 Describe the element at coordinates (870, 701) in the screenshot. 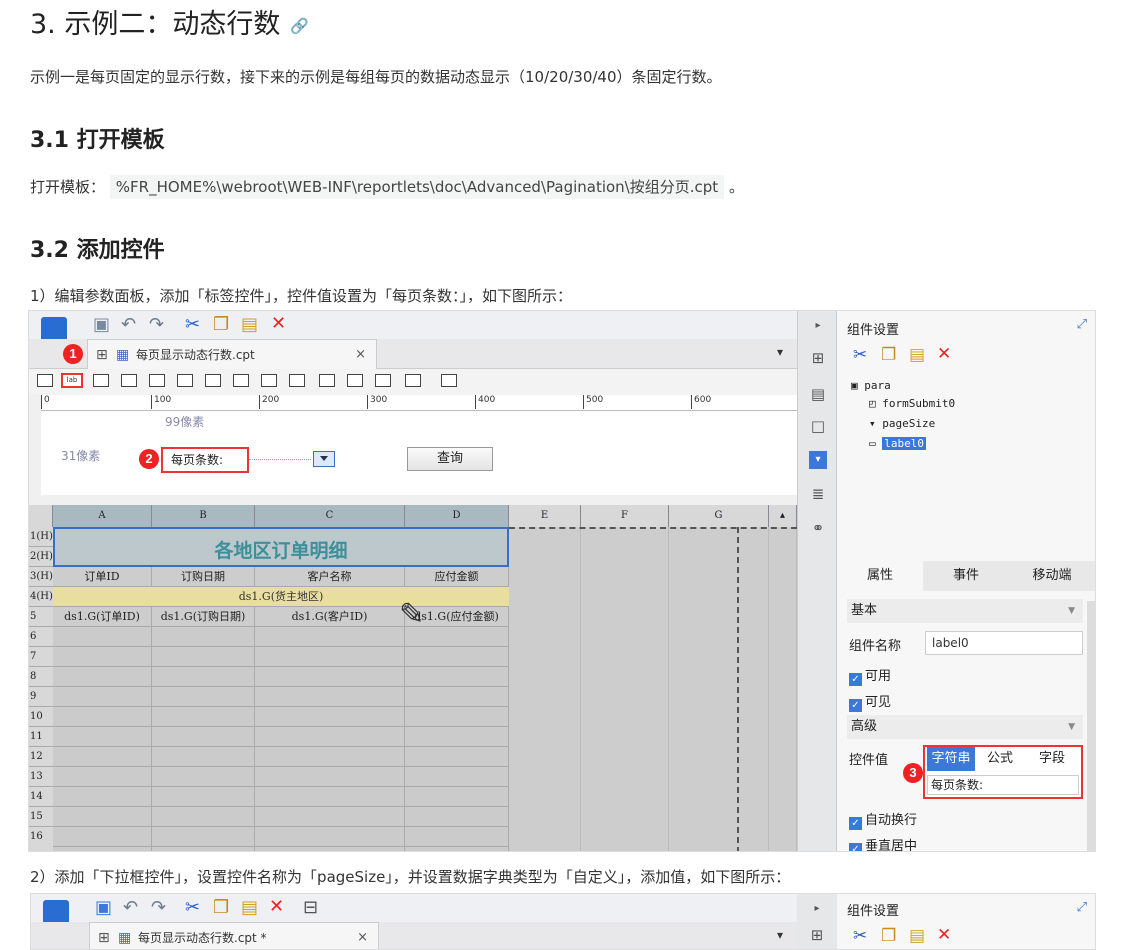

I see `visible-checkbox: ✓ 可见` at that location.